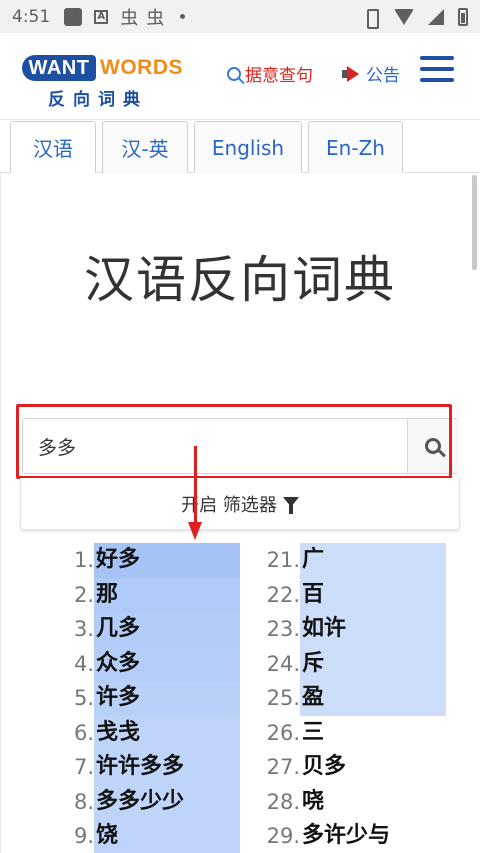 The height and width of the screenshot is (853, 480). Describe the element at coordinates (373, 733) in the screenshot. I see `result-word: 三` at that location.